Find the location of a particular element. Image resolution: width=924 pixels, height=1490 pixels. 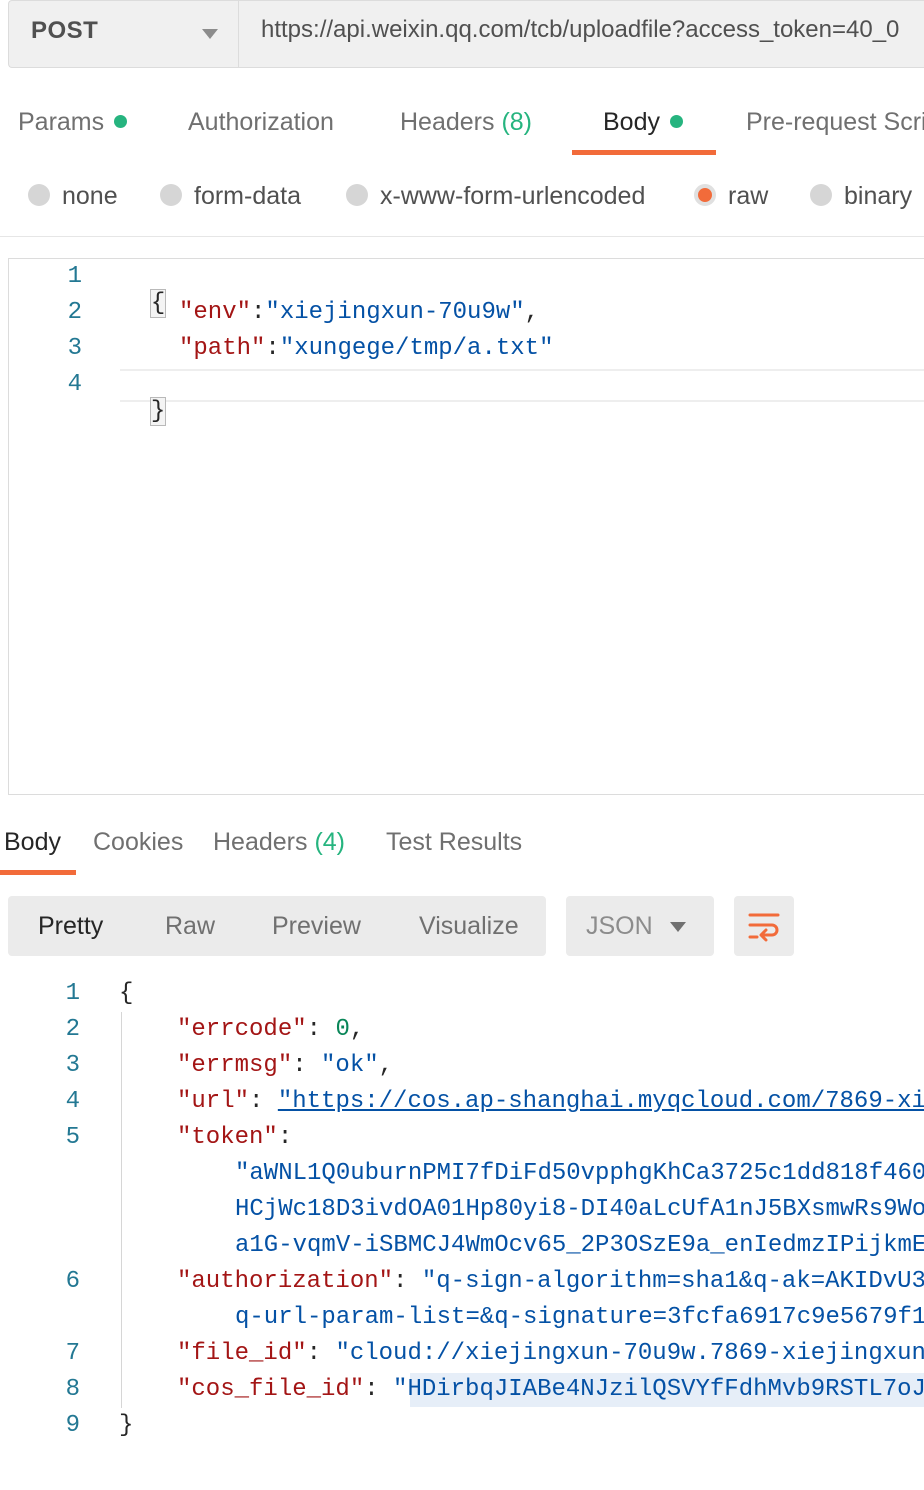

line-number: 7 is located at coordinates (72, 1353).